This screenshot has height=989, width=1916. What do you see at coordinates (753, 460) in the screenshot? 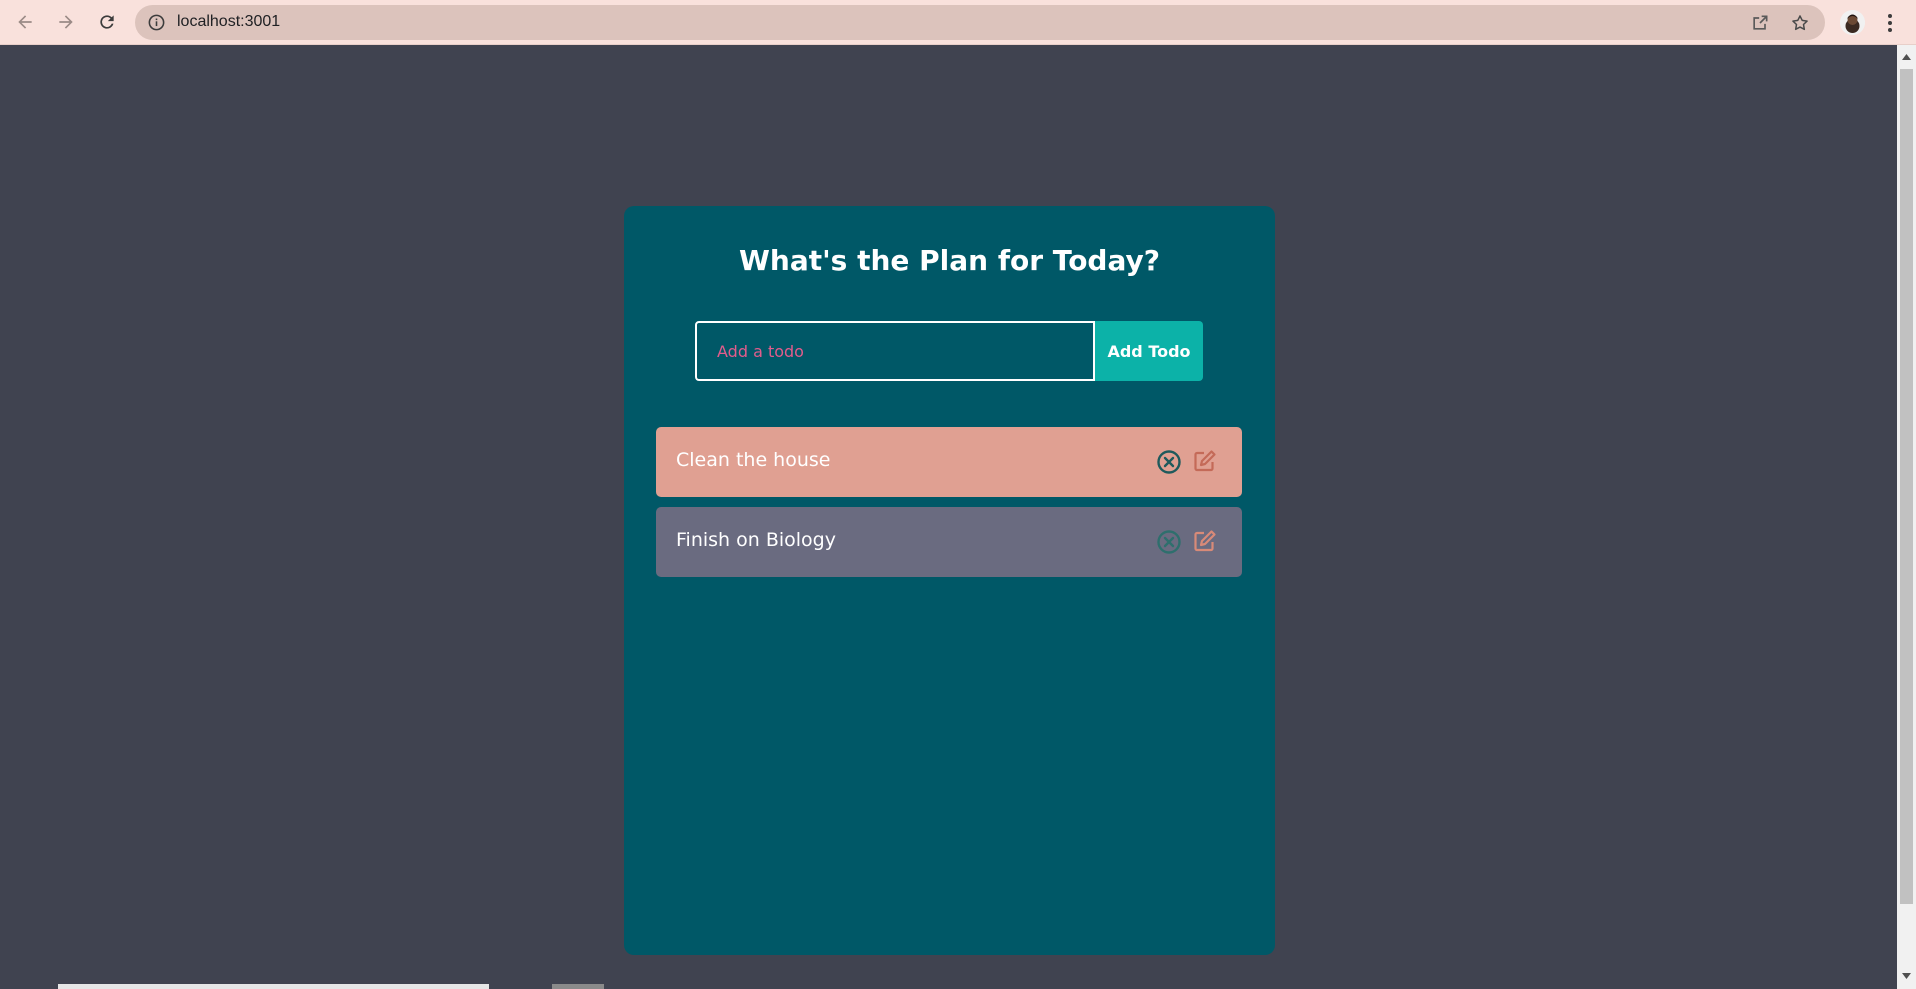
I see `todo-text: Clean the house` at bounding box center [753, 460].